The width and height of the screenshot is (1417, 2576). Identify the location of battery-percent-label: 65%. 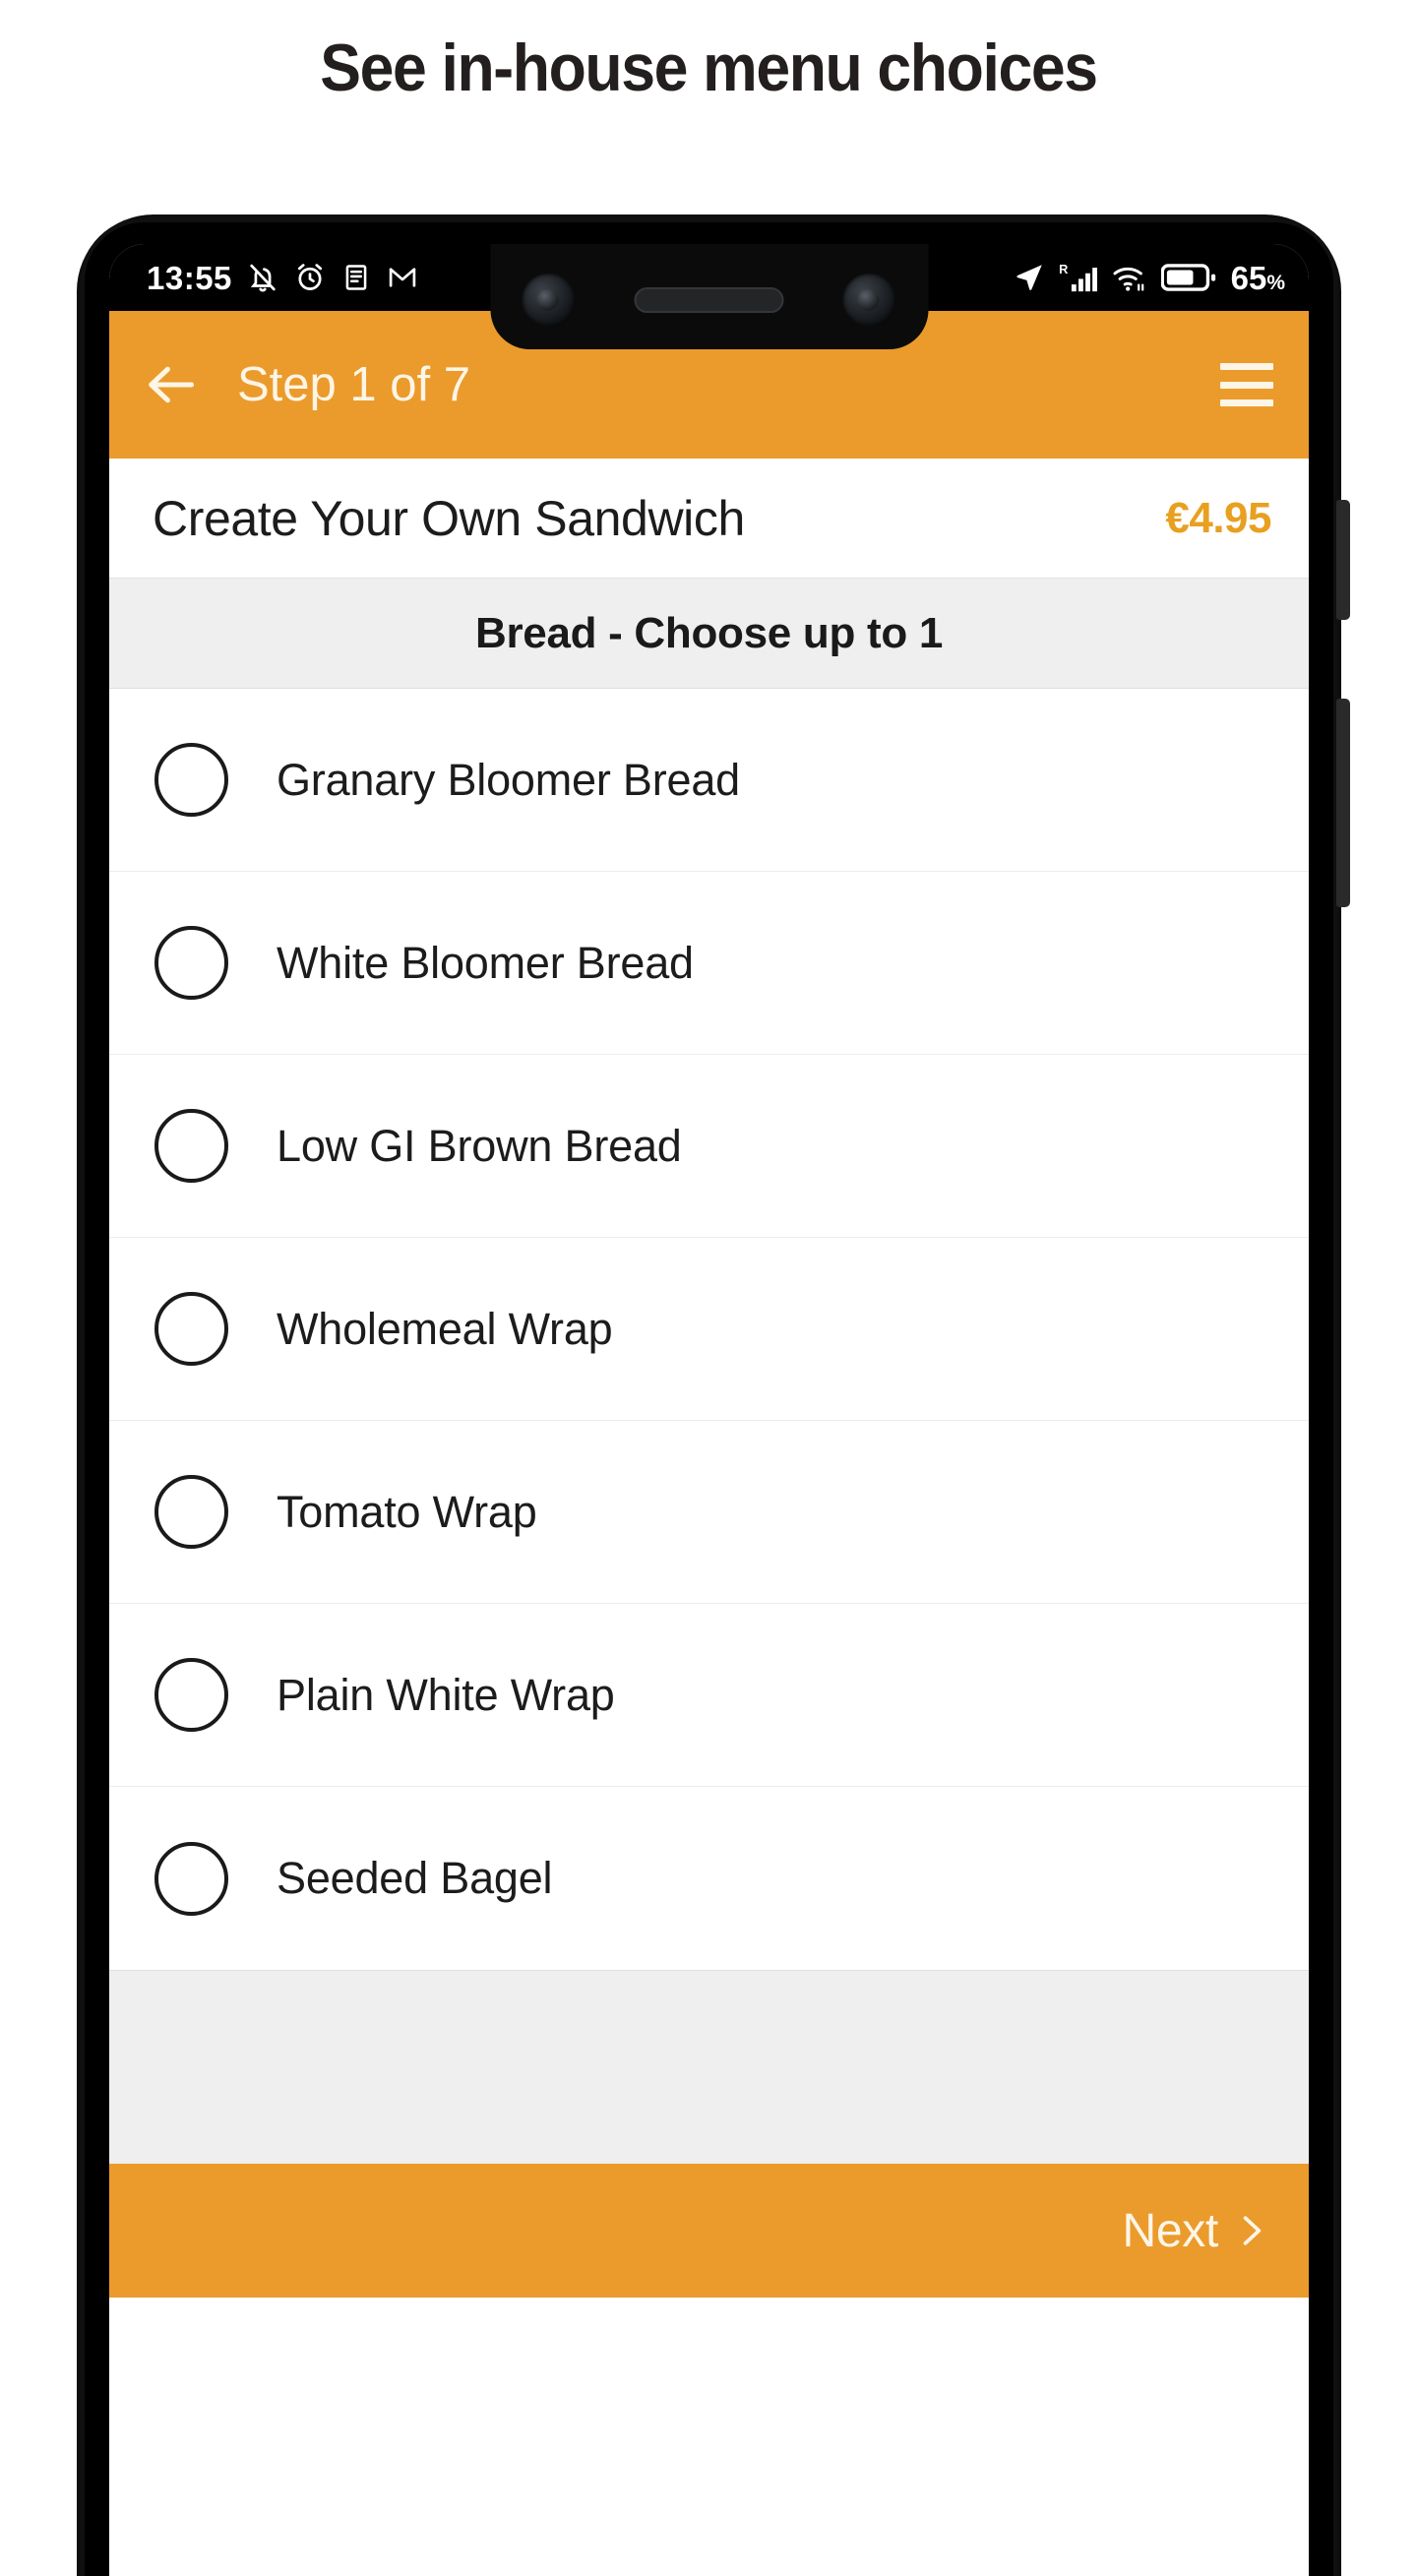
(1258, 278).